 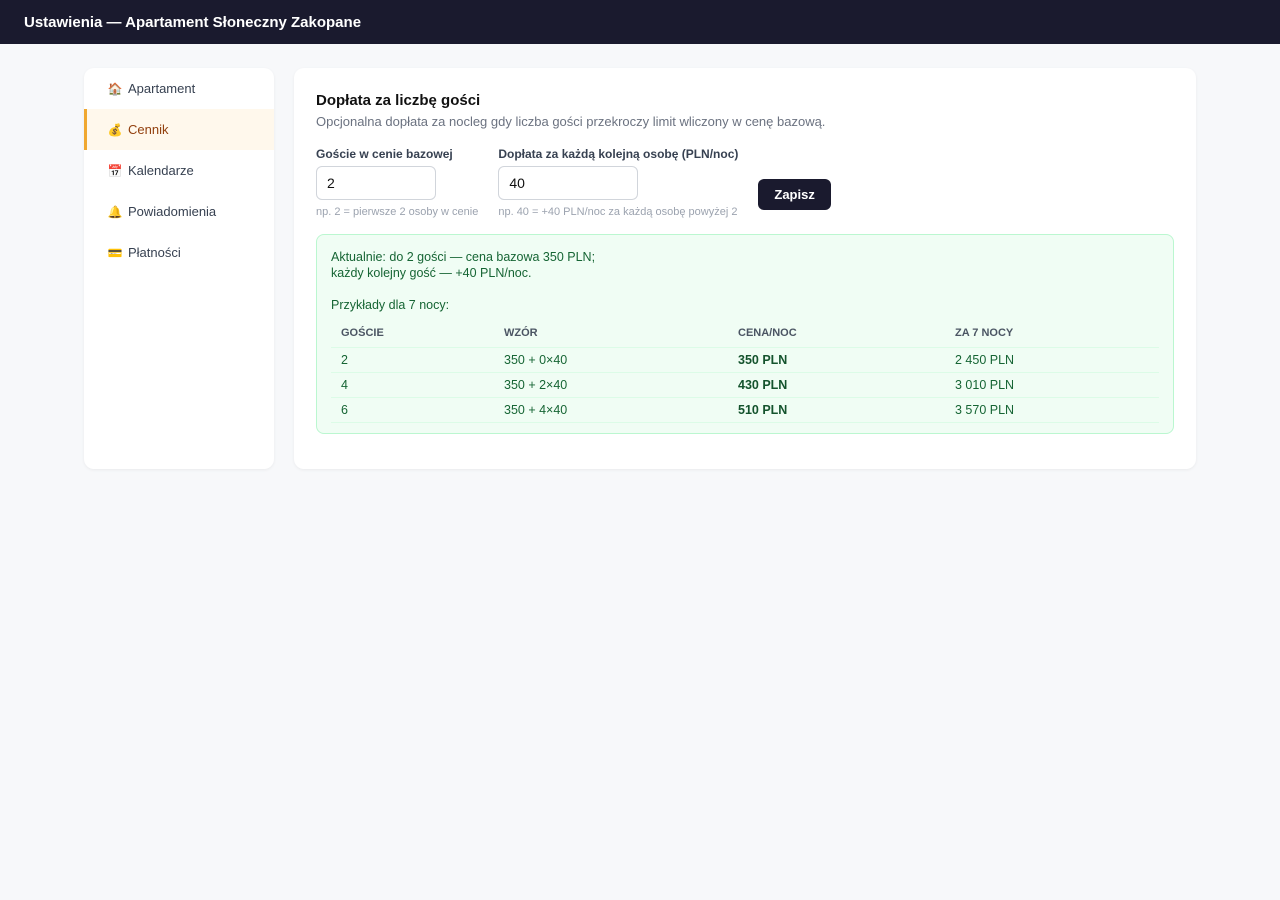 I want to click on sidebar-item-platnosci: 💳 Płatności, so click(x=179, y=252).